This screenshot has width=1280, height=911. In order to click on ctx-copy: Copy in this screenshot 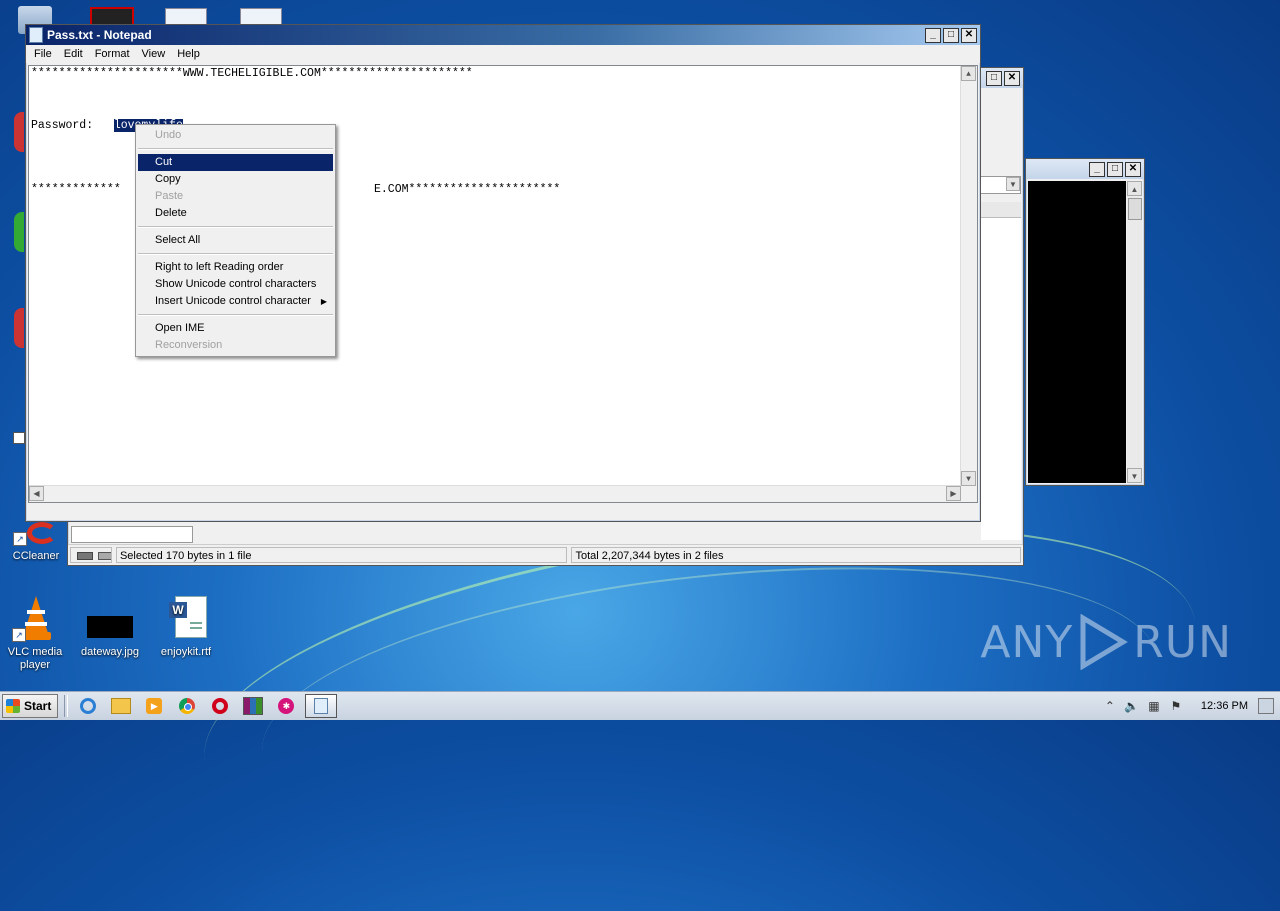, I will do `click(235, 179)`.